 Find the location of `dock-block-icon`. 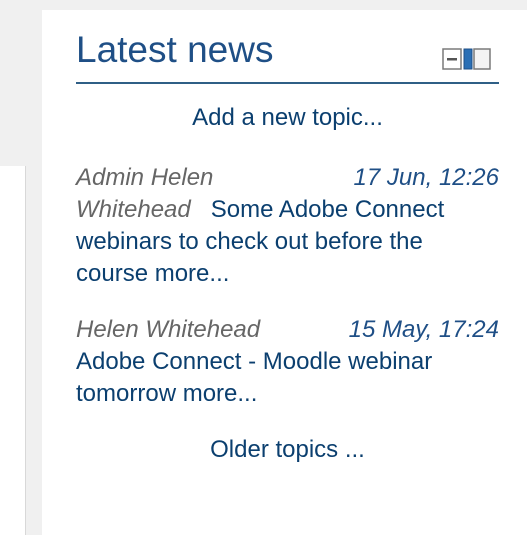

dock-block-icon is located at coordinates (467, 59).